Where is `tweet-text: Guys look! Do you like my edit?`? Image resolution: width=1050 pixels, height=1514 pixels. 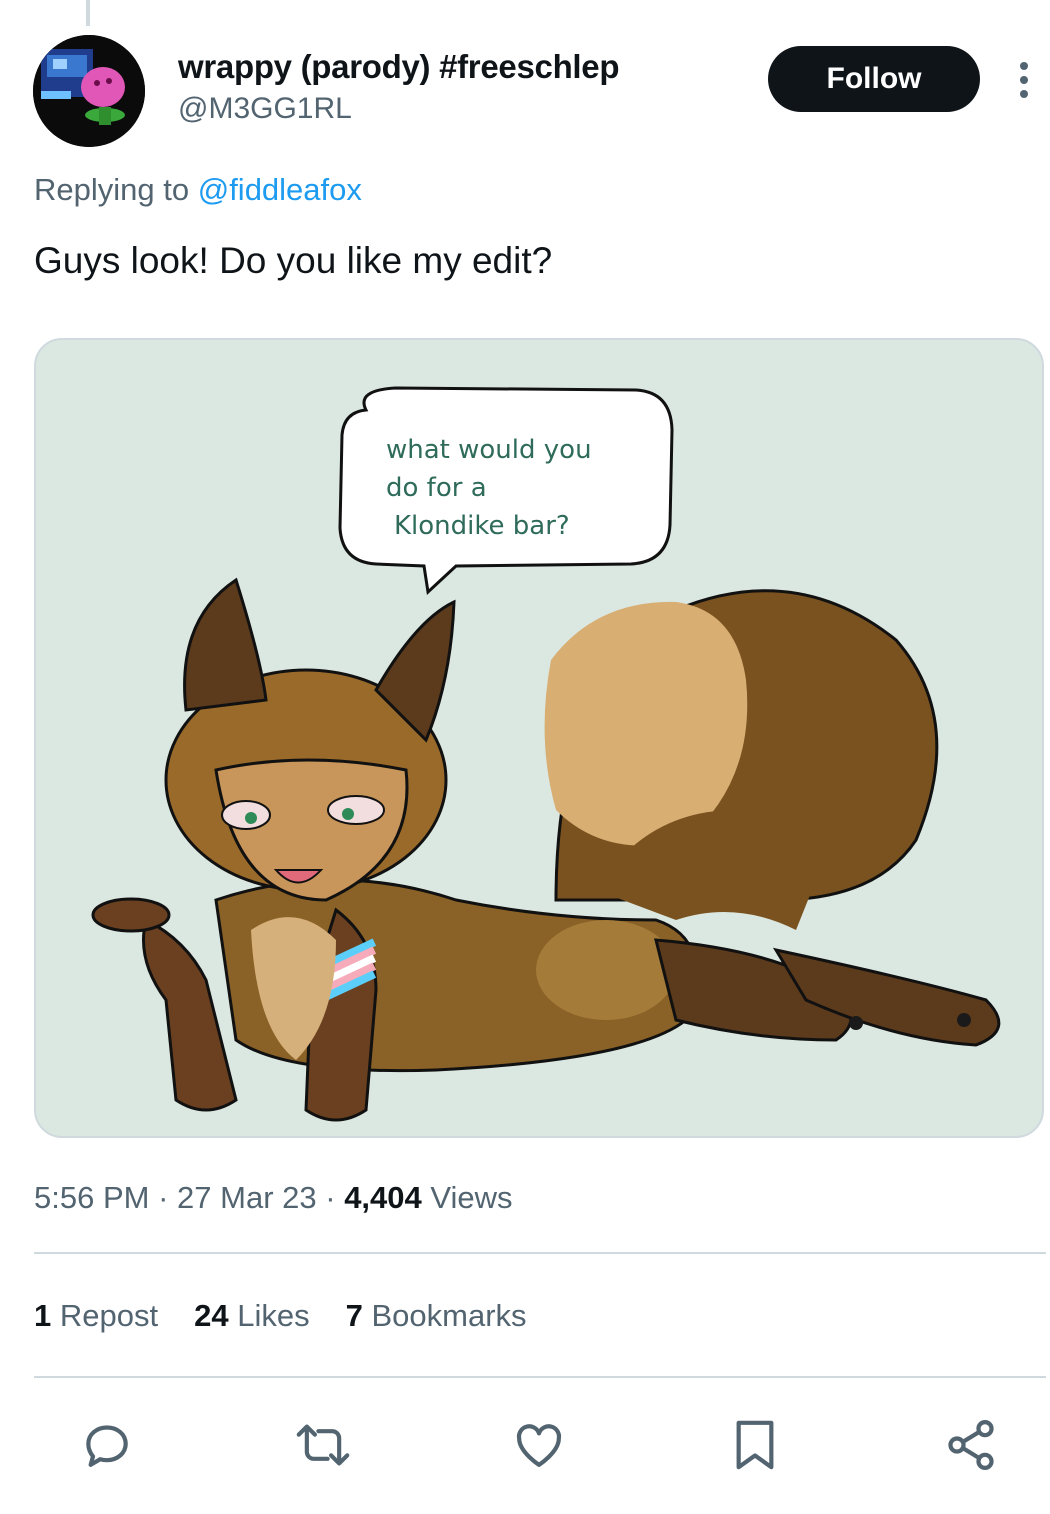 tweet-text: Guys look! Do you like my edit? is located at coordinates (293, 260).